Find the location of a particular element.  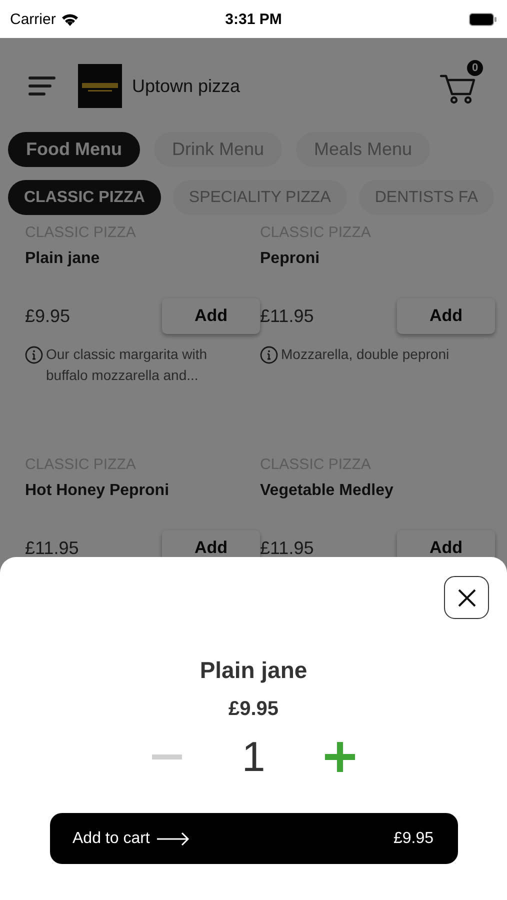

quantity-value: 1 is located at coordinates (254, 757).